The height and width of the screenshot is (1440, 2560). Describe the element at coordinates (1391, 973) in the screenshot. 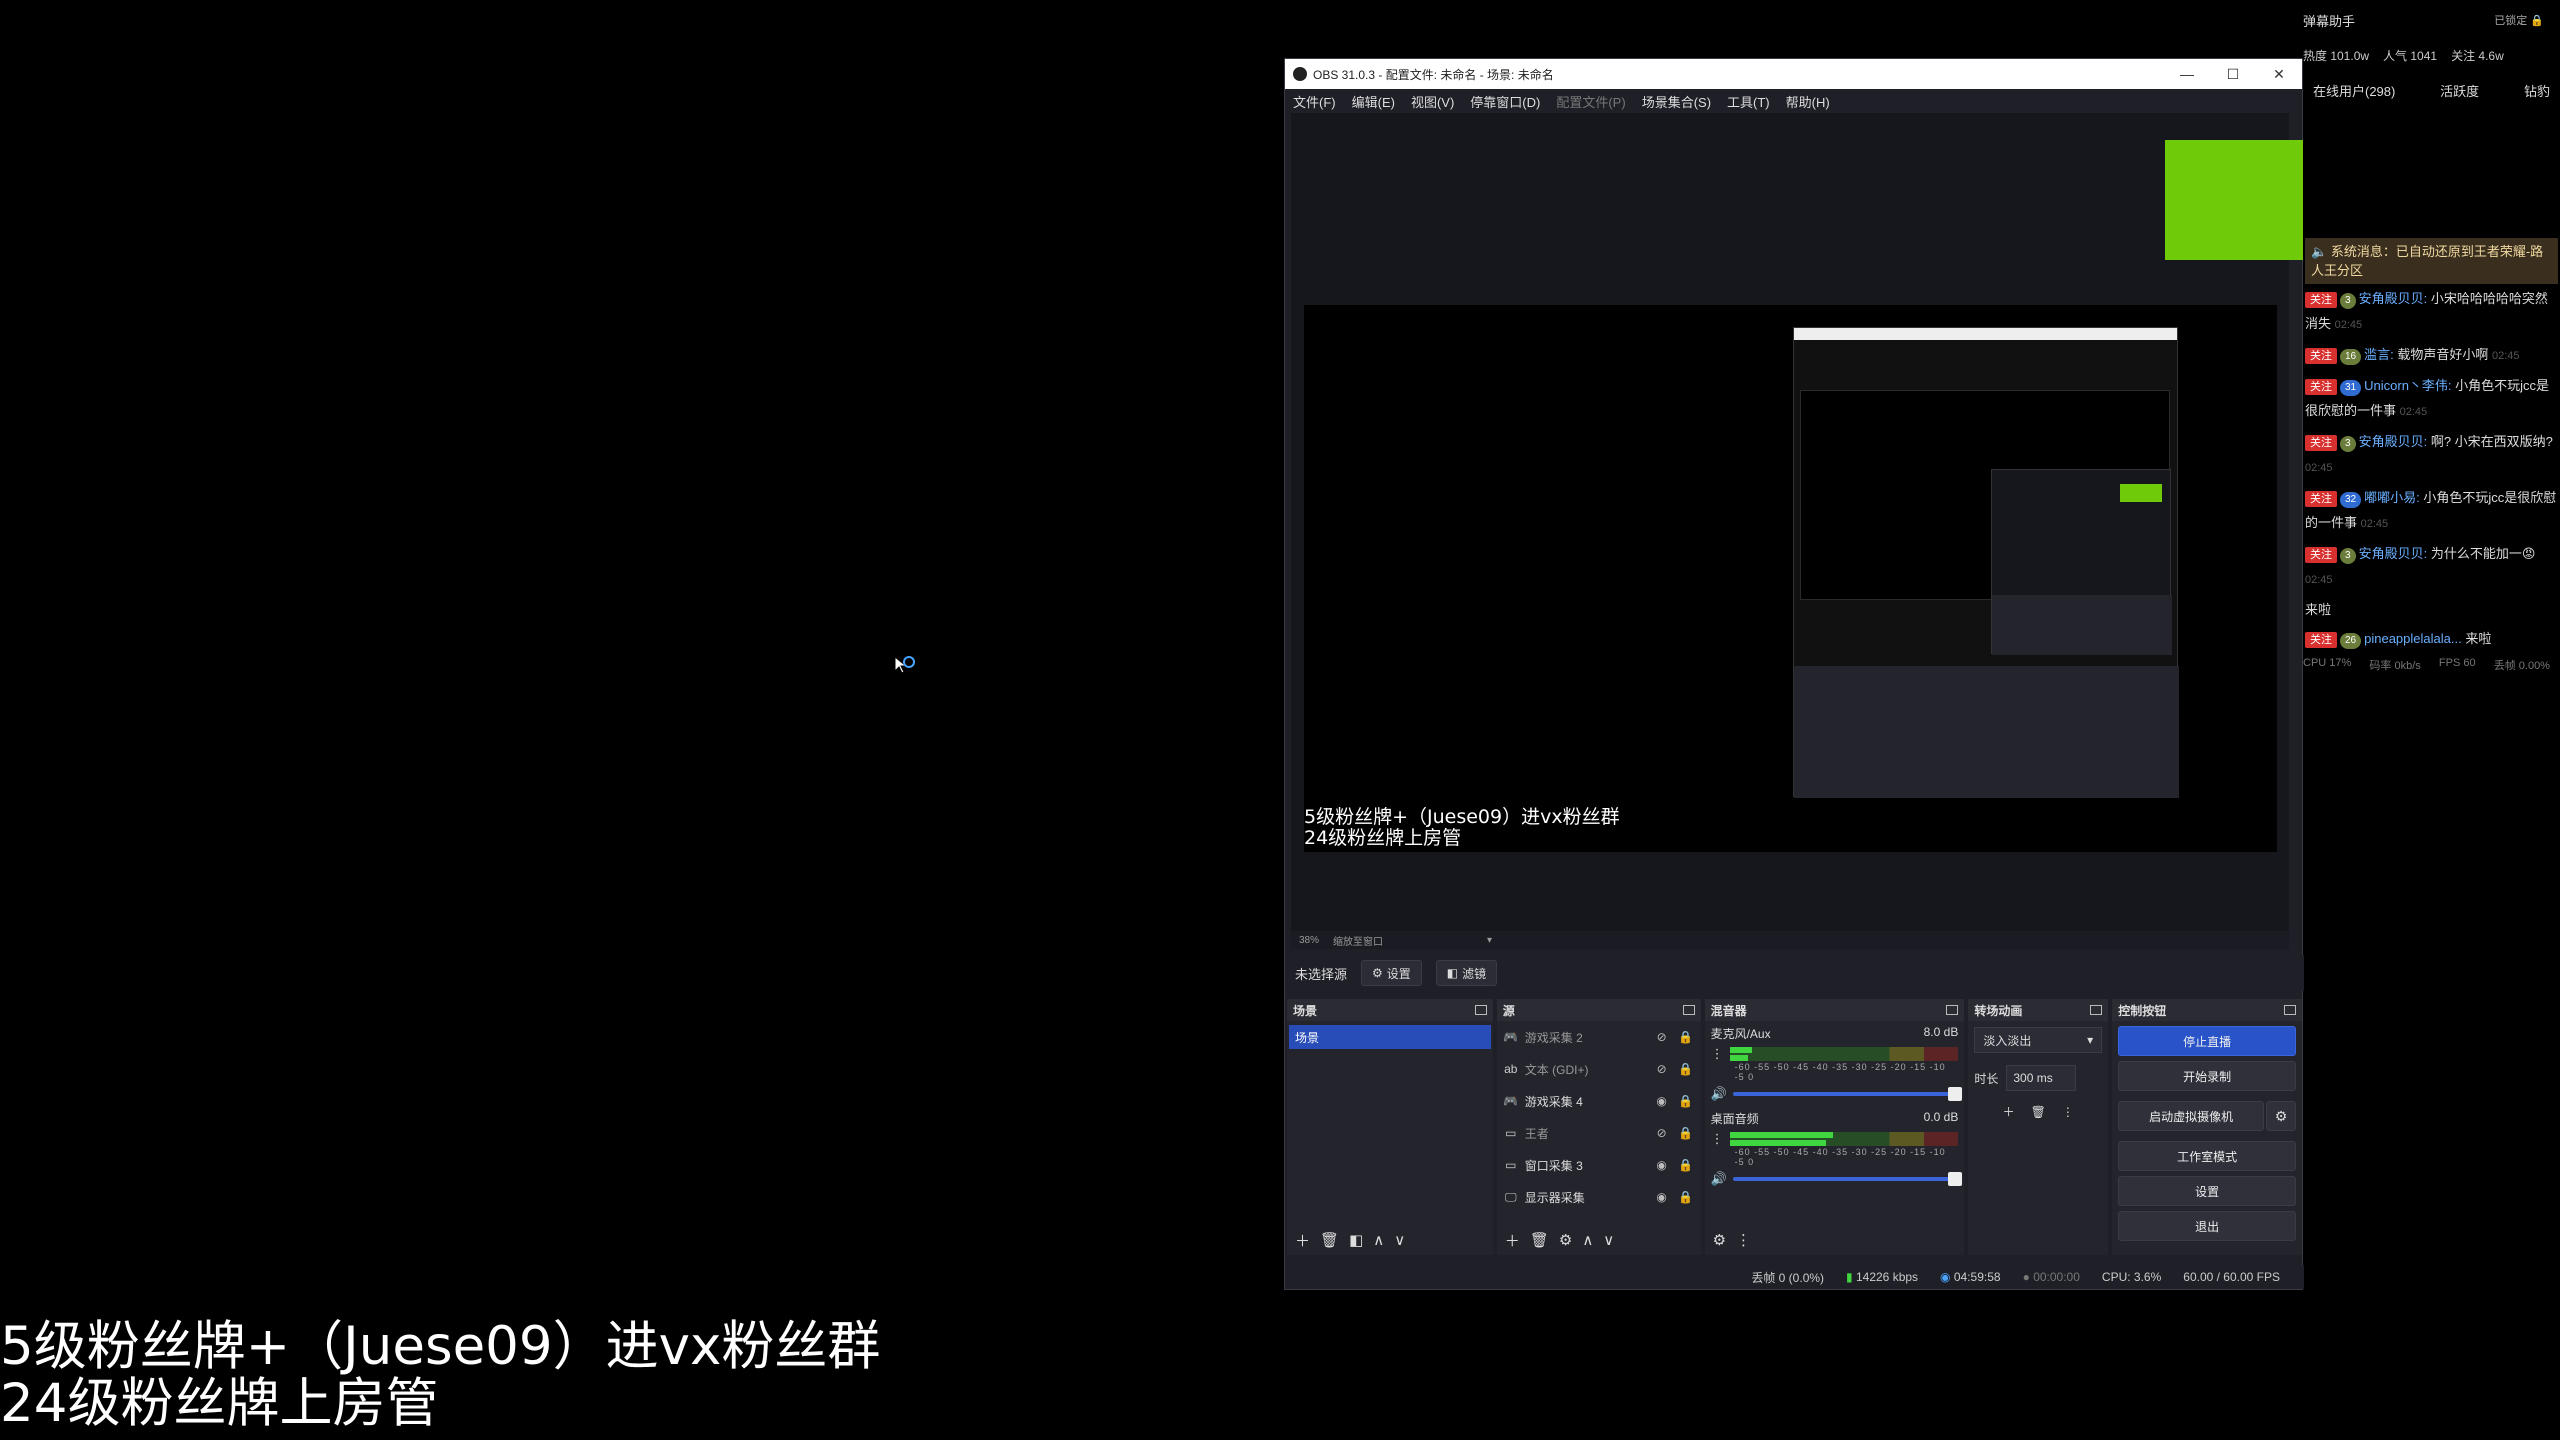

I see `source-settings-button: ⚙ 设置` at that location.